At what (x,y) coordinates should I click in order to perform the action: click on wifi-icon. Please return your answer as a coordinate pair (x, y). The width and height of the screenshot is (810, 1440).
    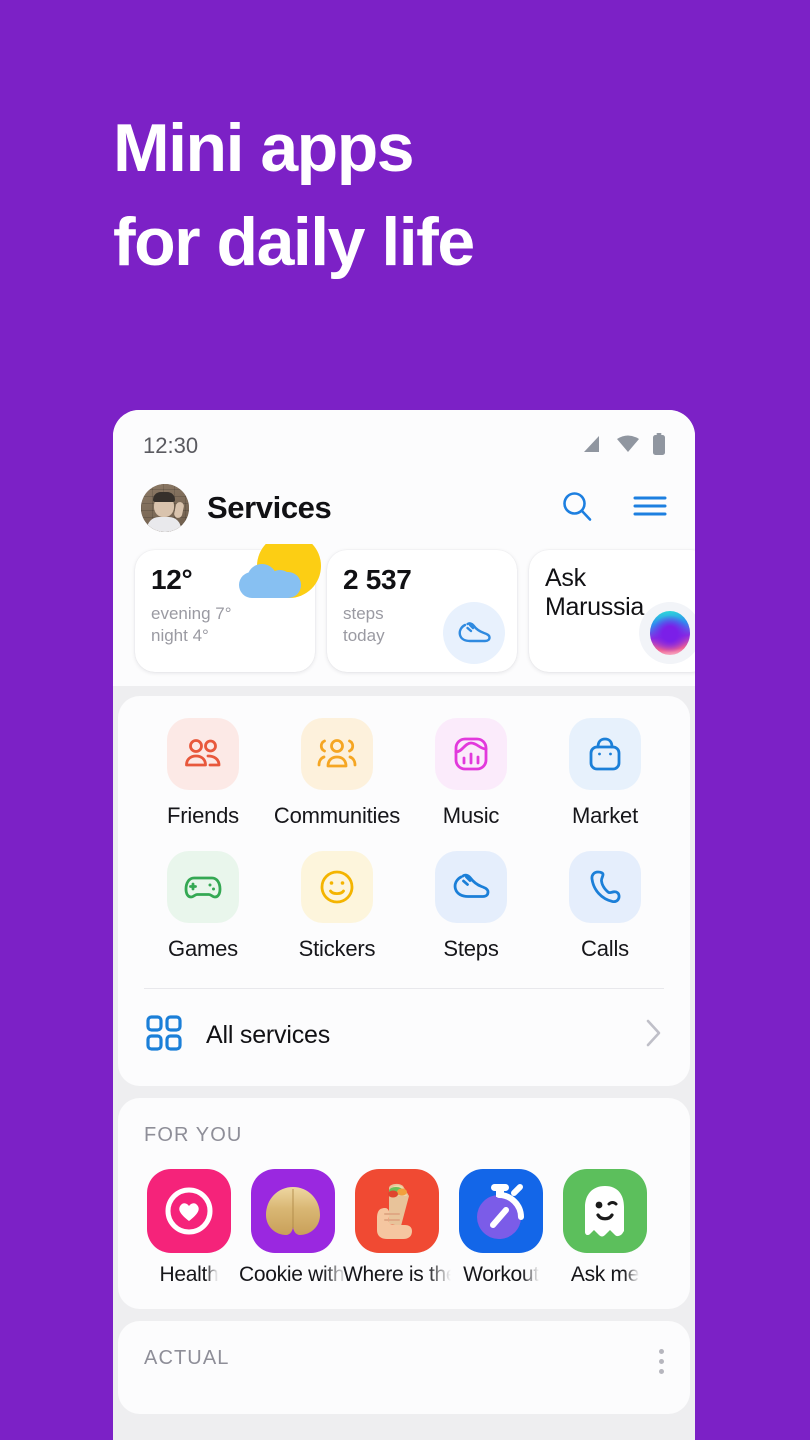
    Looking at the image, I should click on (628, 446).